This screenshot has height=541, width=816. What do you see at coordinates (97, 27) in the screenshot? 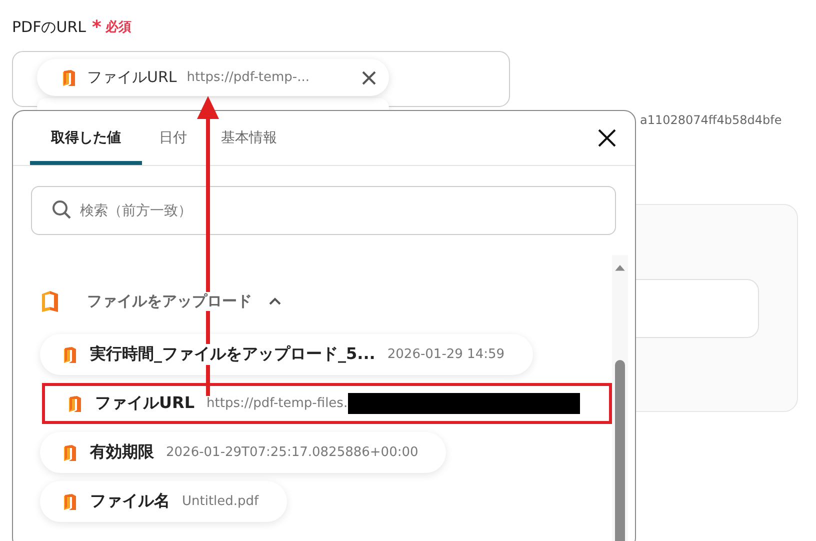
I see `required-mark: *` at bounding box center [97, 27].